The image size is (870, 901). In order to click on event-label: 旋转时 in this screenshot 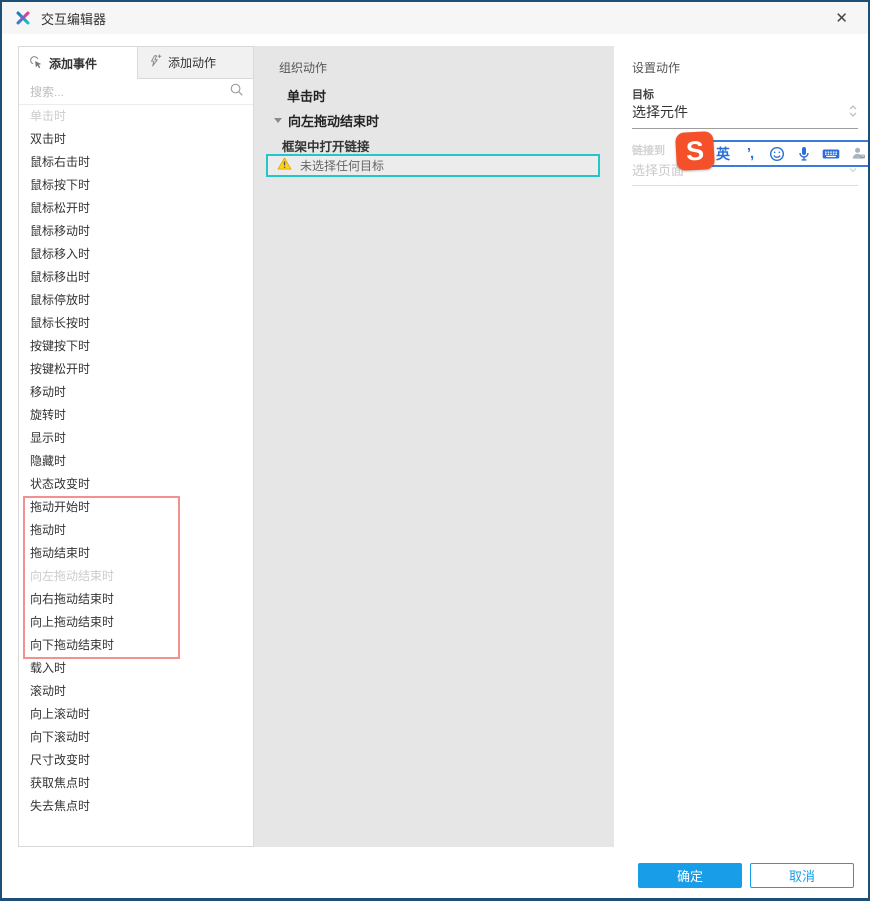, I will do `click(48, 415)`.